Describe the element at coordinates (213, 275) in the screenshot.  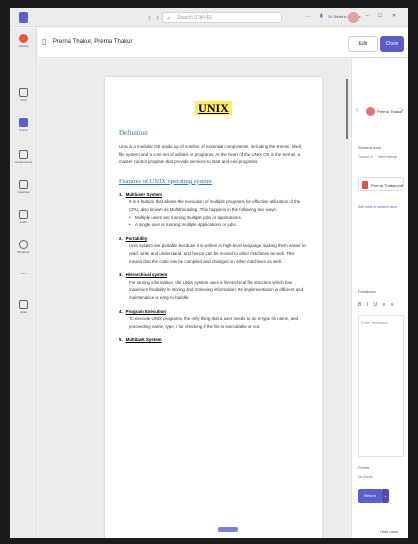
I see `feature-heading: 3. Hierarchical system` at that location.